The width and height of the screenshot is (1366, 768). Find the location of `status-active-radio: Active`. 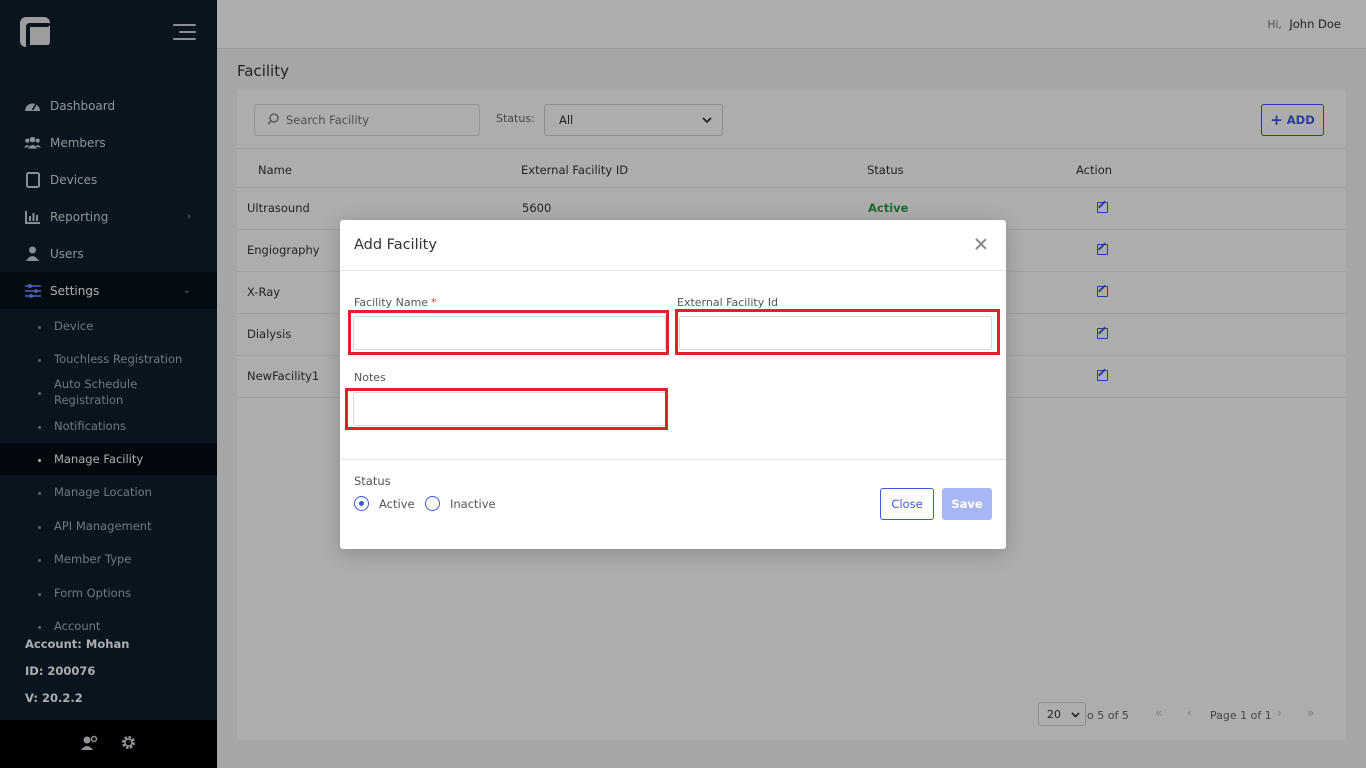

status-active-radio: Active is located at coordinates (384, 503).